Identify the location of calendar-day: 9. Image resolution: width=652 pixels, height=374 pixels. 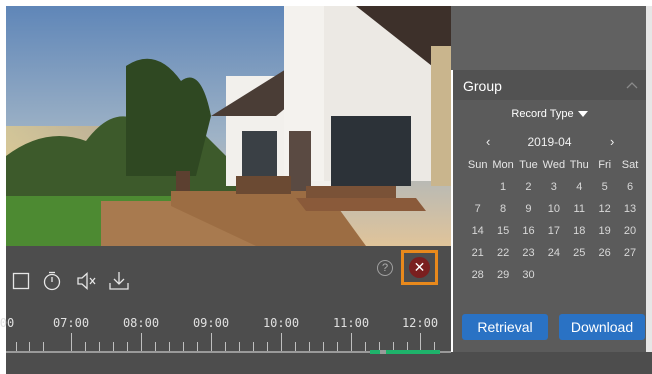
(528, 209).